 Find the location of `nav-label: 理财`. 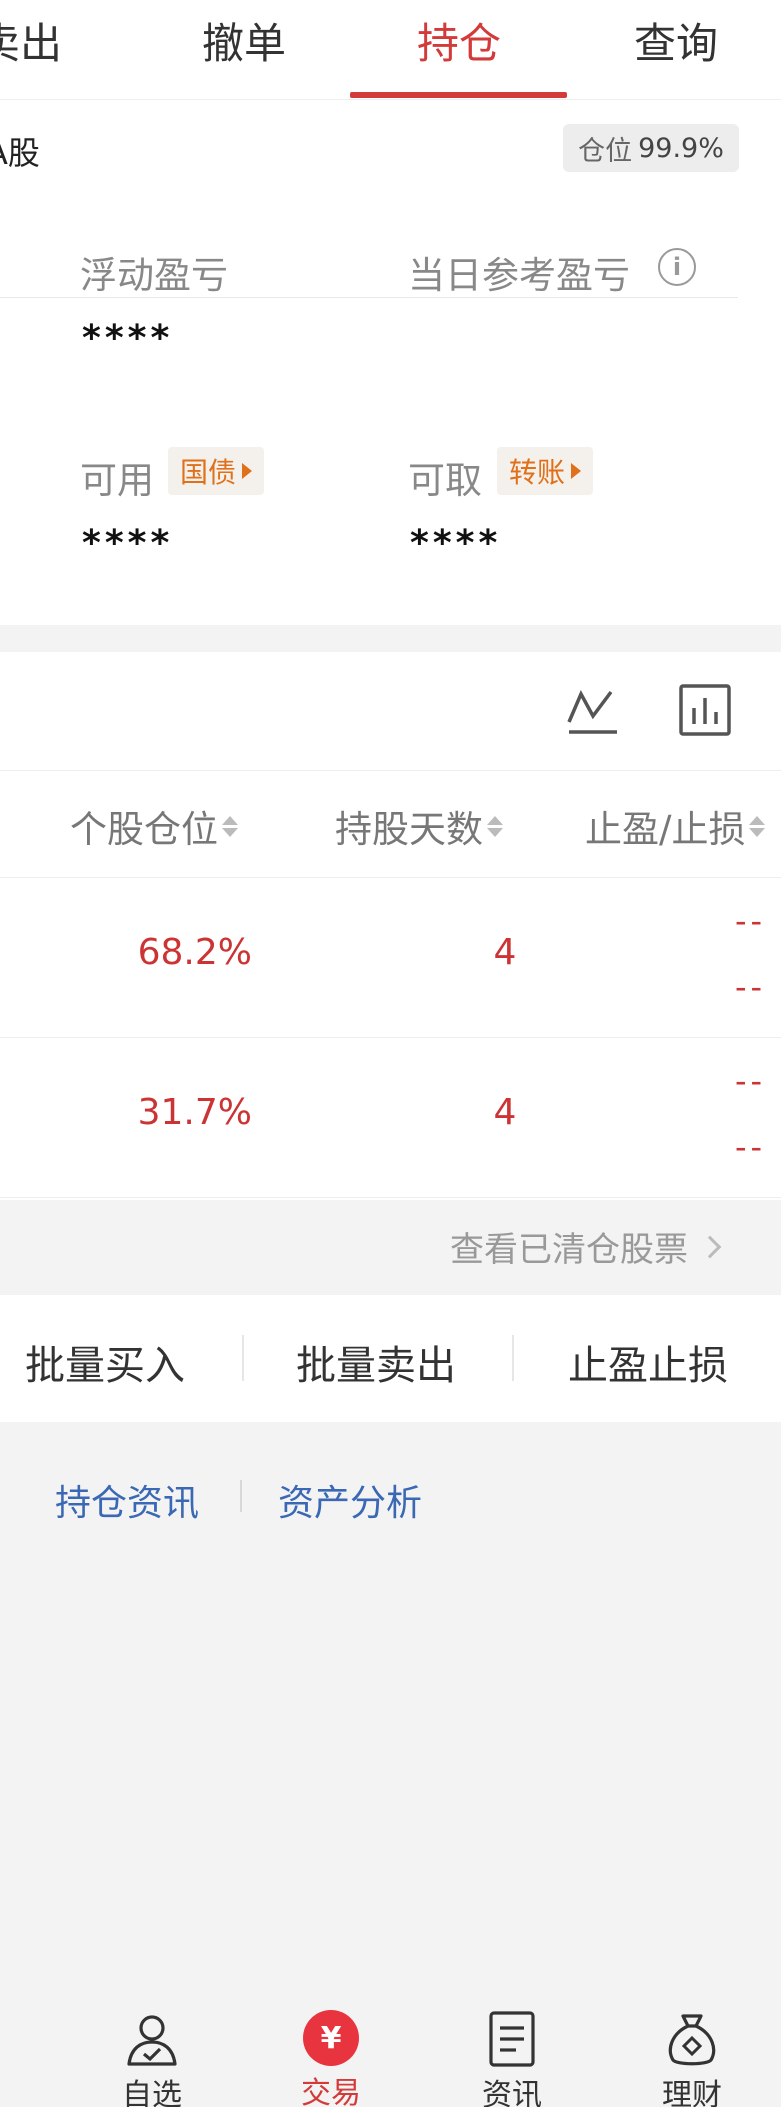

nav-label: 理财 is located at coordinates (692, 2092).